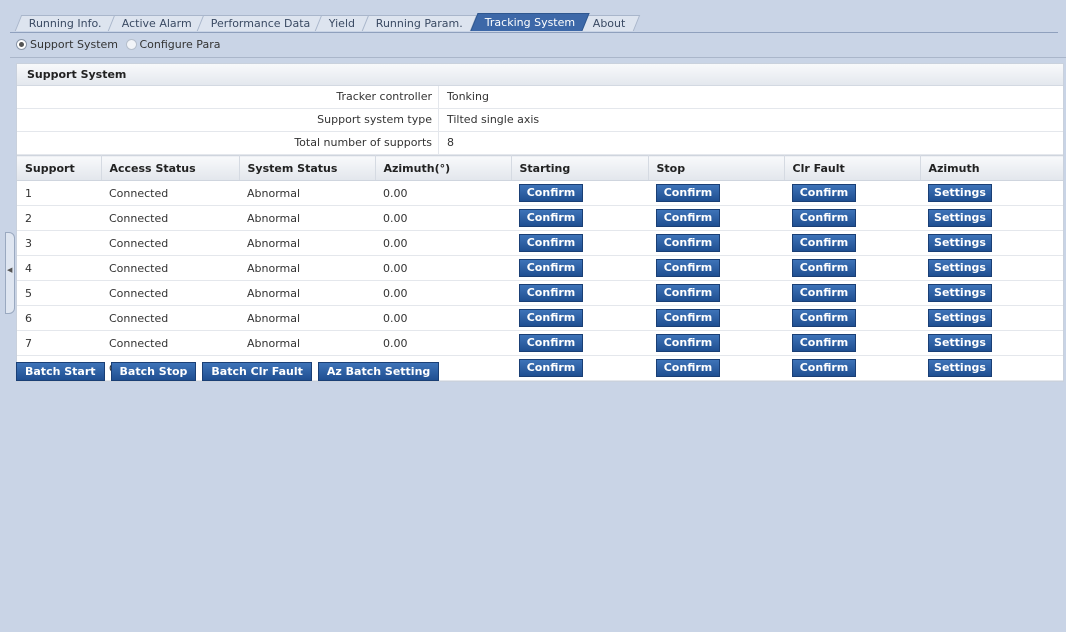 This screenshot has width=1066, height=632. Describe the element at coordinates (60, 371) in the screenshot. I see `batch-start-button: Batch Start` at that location.